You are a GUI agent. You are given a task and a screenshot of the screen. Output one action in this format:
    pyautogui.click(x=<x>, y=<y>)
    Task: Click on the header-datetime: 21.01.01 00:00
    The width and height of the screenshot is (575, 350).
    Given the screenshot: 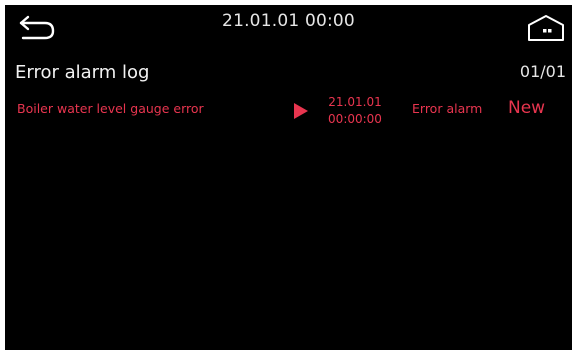 What is the action you would take?
    pyautogui.click(x=288, y=21)
    